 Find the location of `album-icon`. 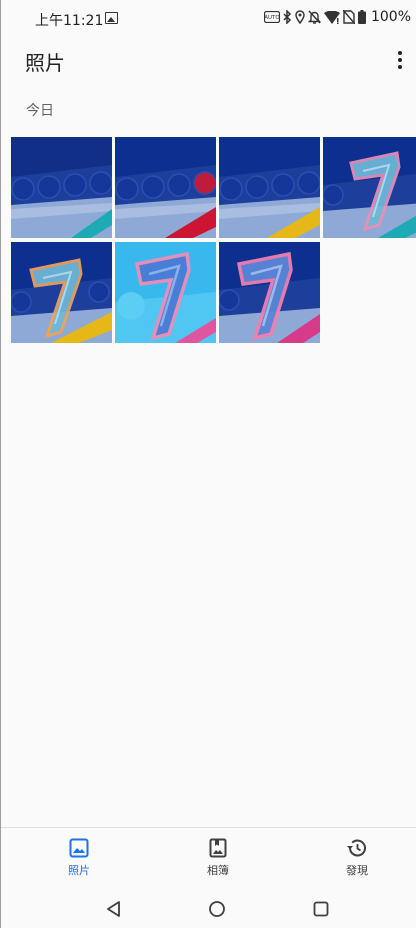

album-icon is located at coordinates (218, 848).